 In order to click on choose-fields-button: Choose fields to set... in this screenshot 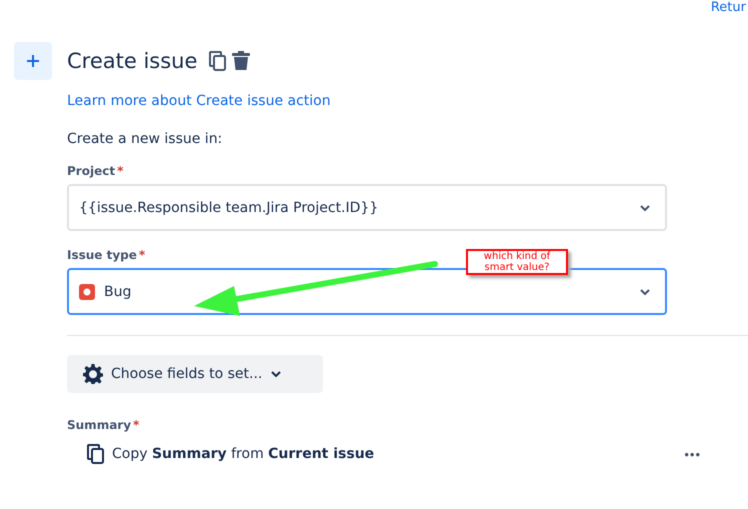, I will do `click(195, 374)`.